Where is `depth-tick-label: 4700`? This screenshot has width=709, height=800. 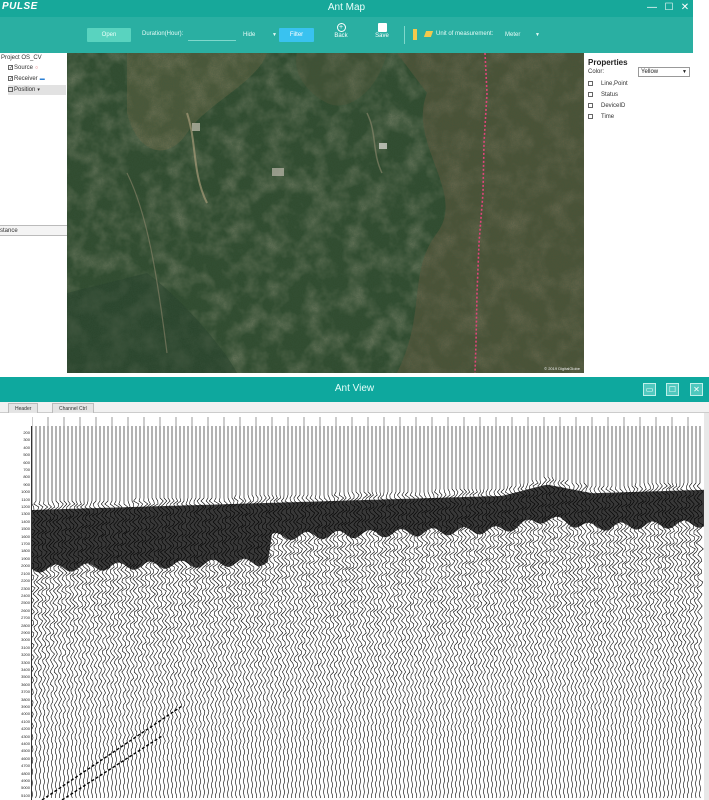 depth-tick-label: 4700 is located at coordinates (25, 766).